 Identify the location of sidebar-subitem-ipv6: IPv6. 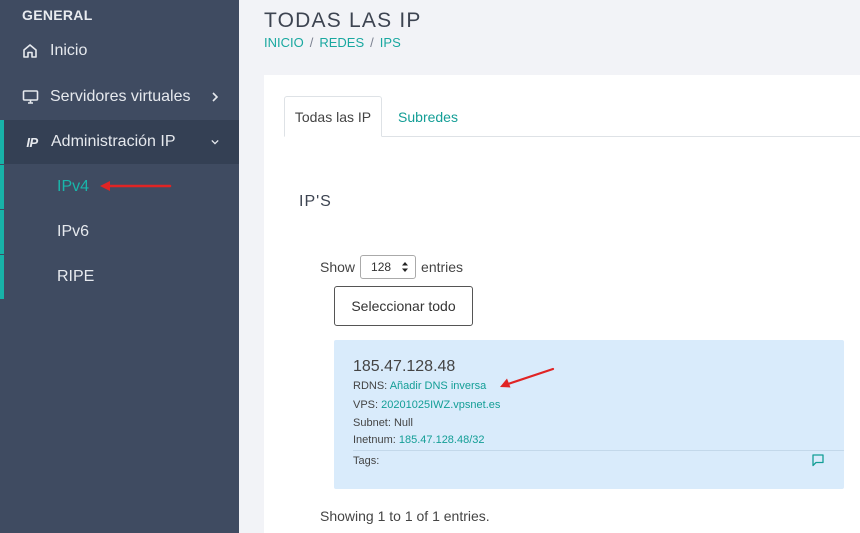
(119, 232).